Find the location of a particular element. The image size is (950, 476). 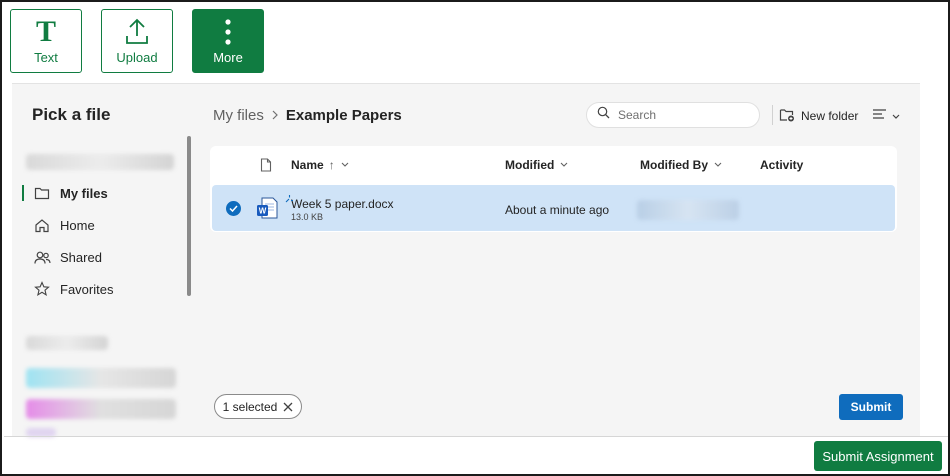

chevron-right-icon is located at coordinates (275, 115).